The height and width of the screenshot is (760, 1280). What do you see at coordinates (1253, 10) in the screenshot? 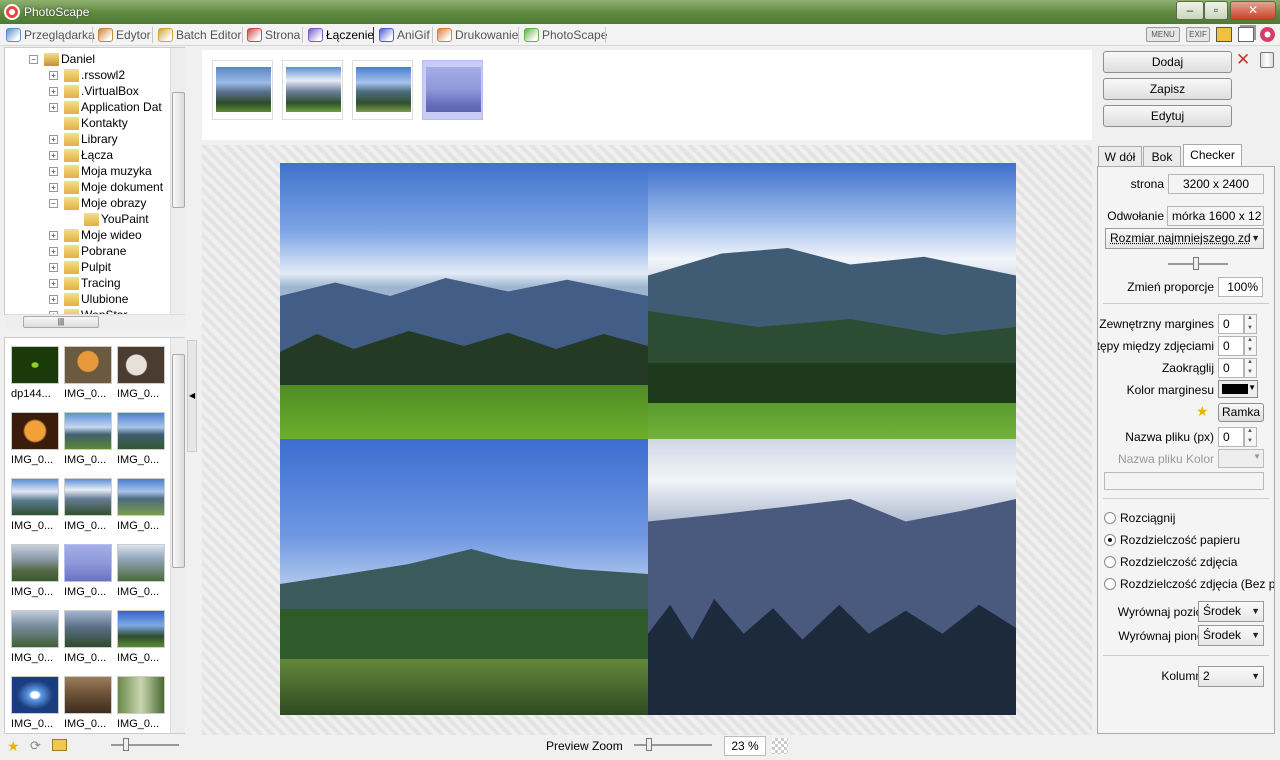
I see `close-button: ✕` at bounding box center [1253, 10].